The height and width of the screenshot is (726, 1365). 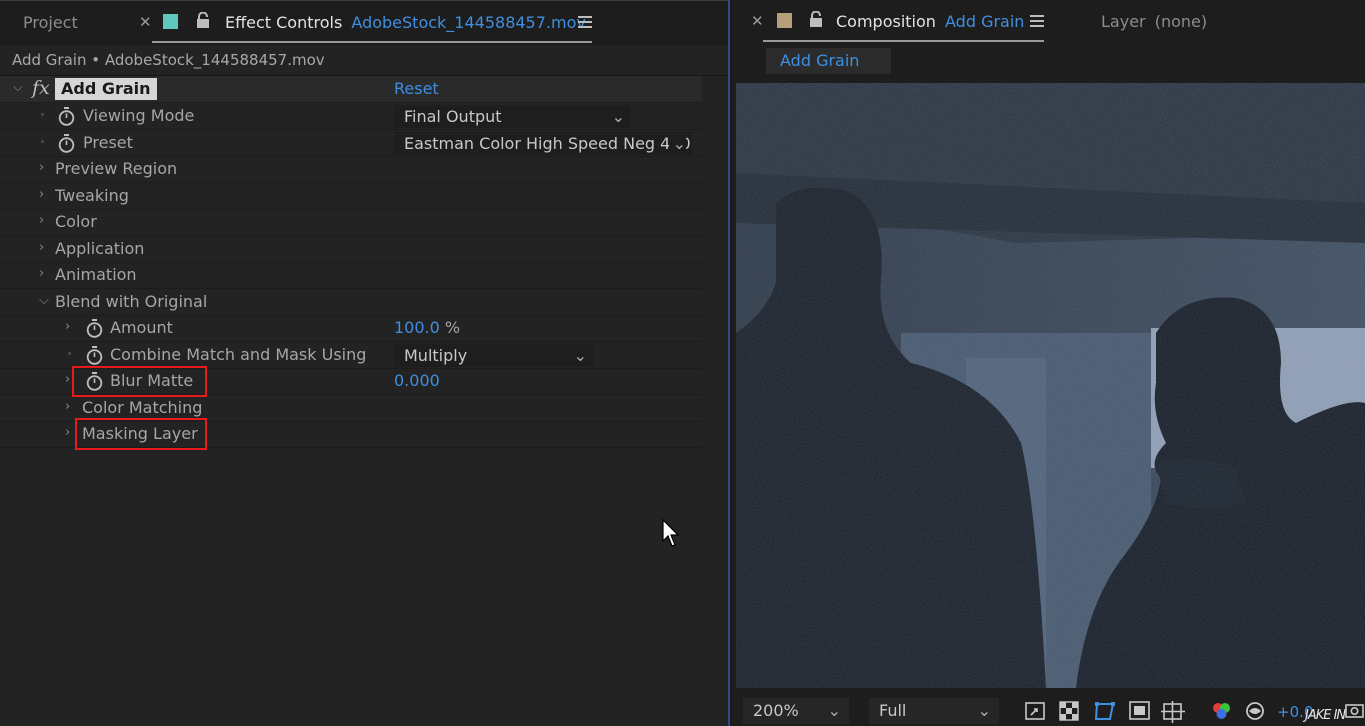 I want to click on transparency-grid-icon, so click(x=1070, y=711).